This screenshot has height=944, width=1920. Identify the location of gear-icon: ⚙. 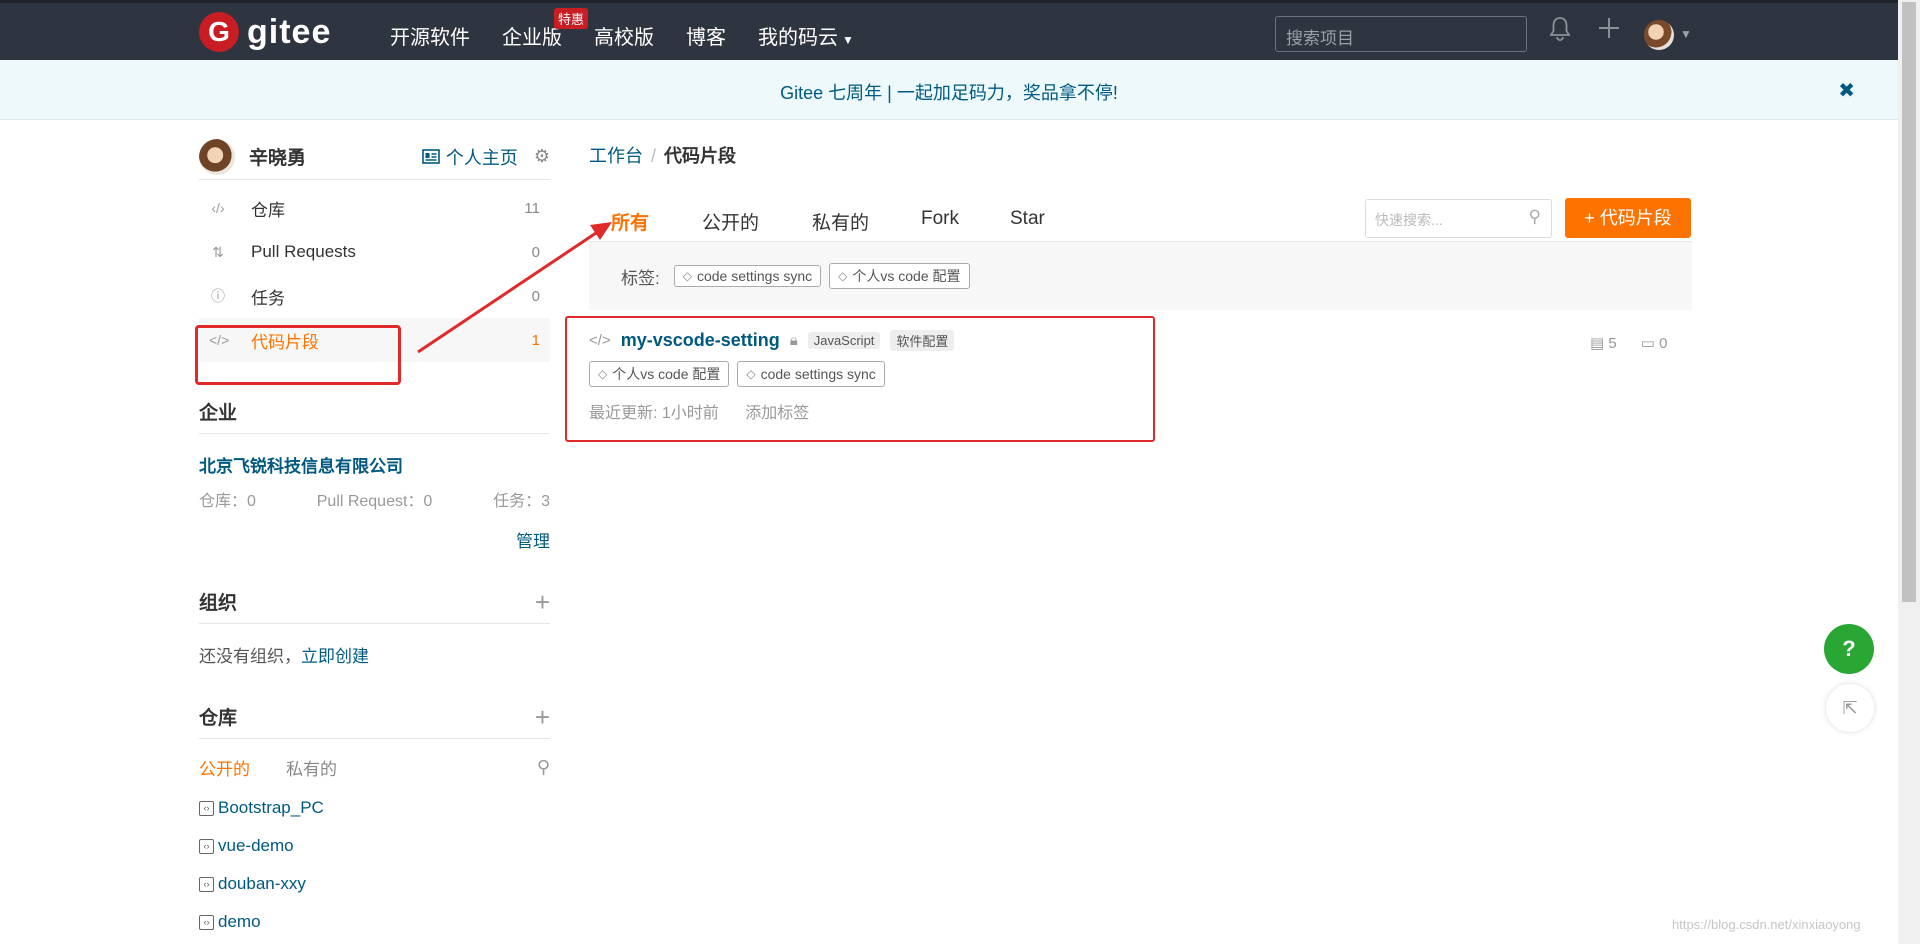
(542, 156).